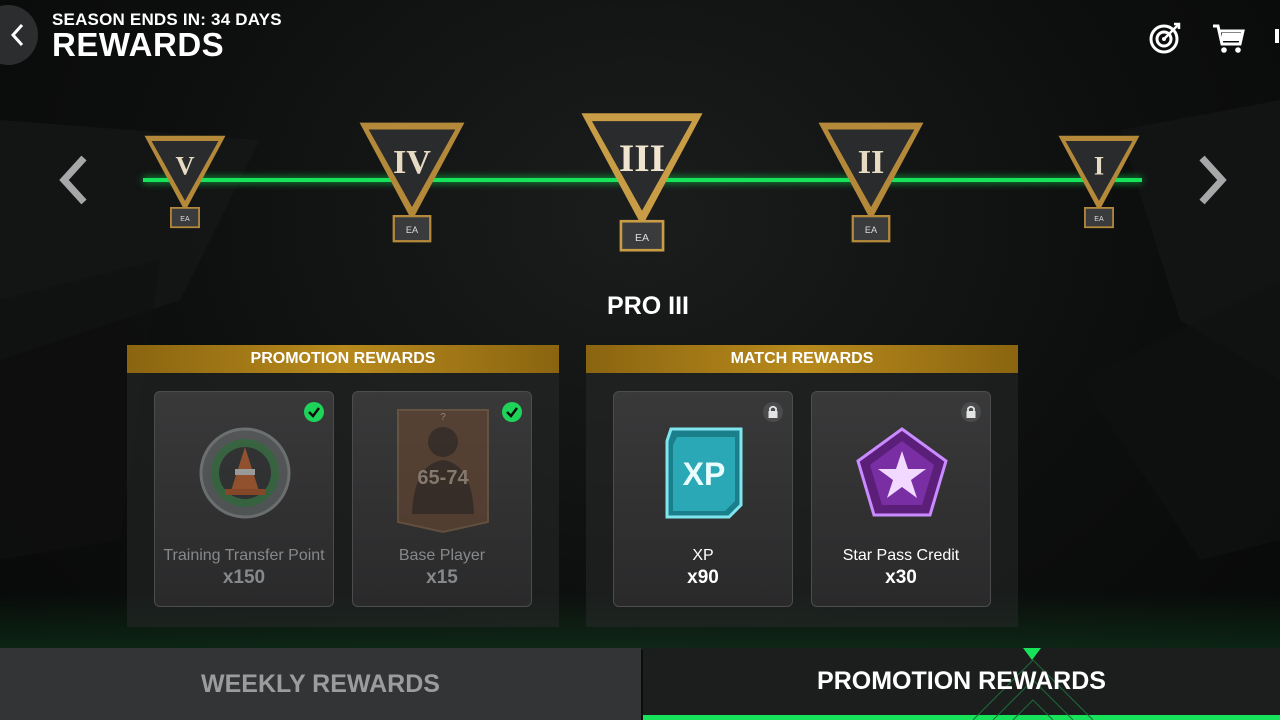  I want to click on objectives-button, so click(1165, 38).